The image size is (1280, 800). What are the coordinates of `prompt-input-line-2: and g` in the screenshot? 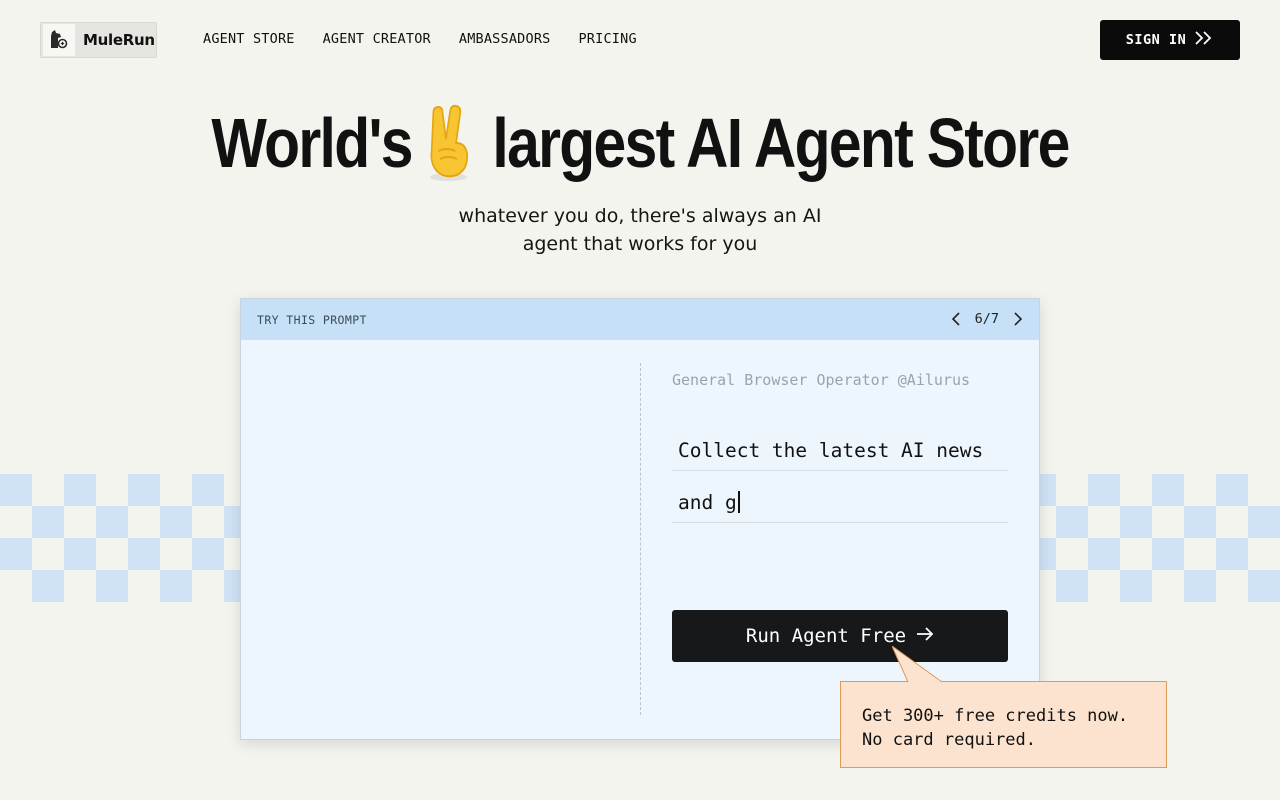 It's located at (840, 504).